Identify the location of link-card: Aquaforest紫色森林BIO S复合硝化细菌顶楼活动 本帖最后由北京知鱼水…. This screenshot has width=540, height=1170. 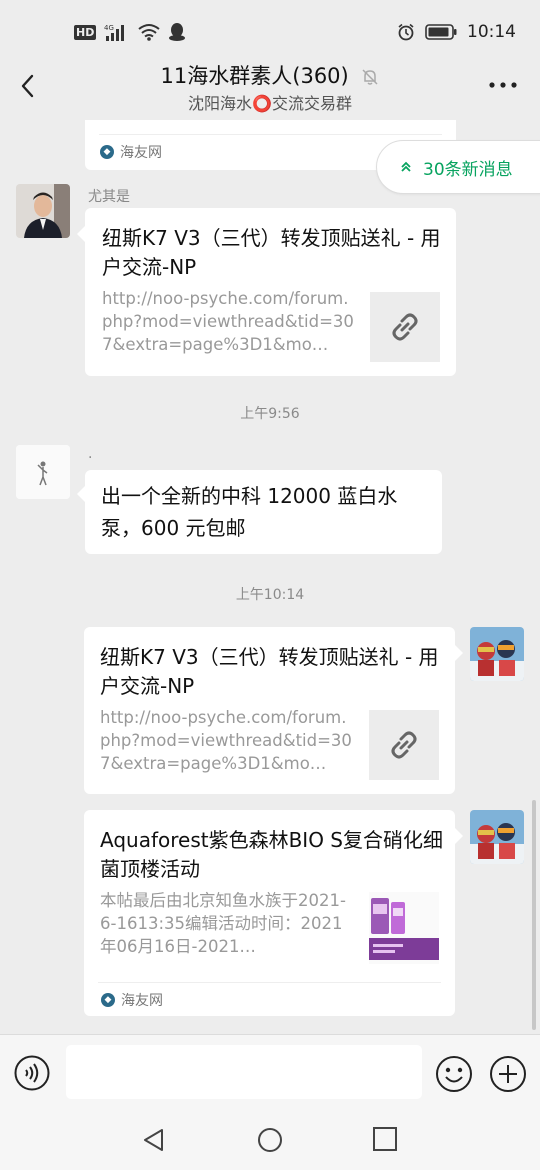
(273, 913).